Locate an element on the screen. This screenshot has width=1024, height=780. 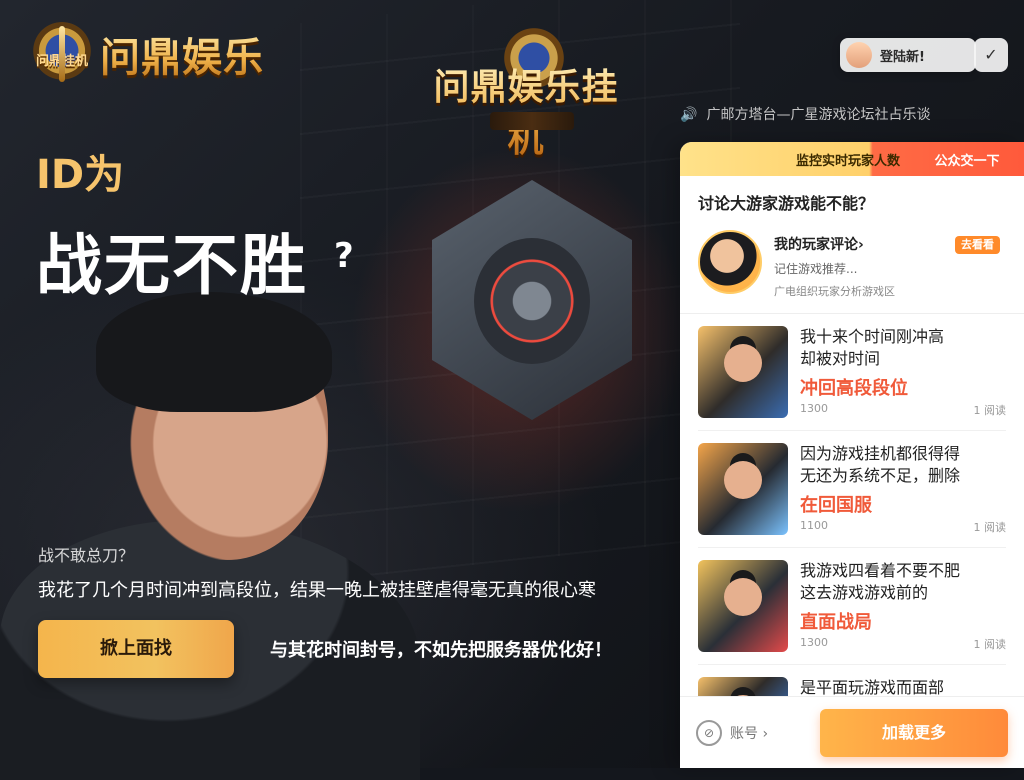
account-button: ⊘ 账号 › is located at coordinates (732, 732).